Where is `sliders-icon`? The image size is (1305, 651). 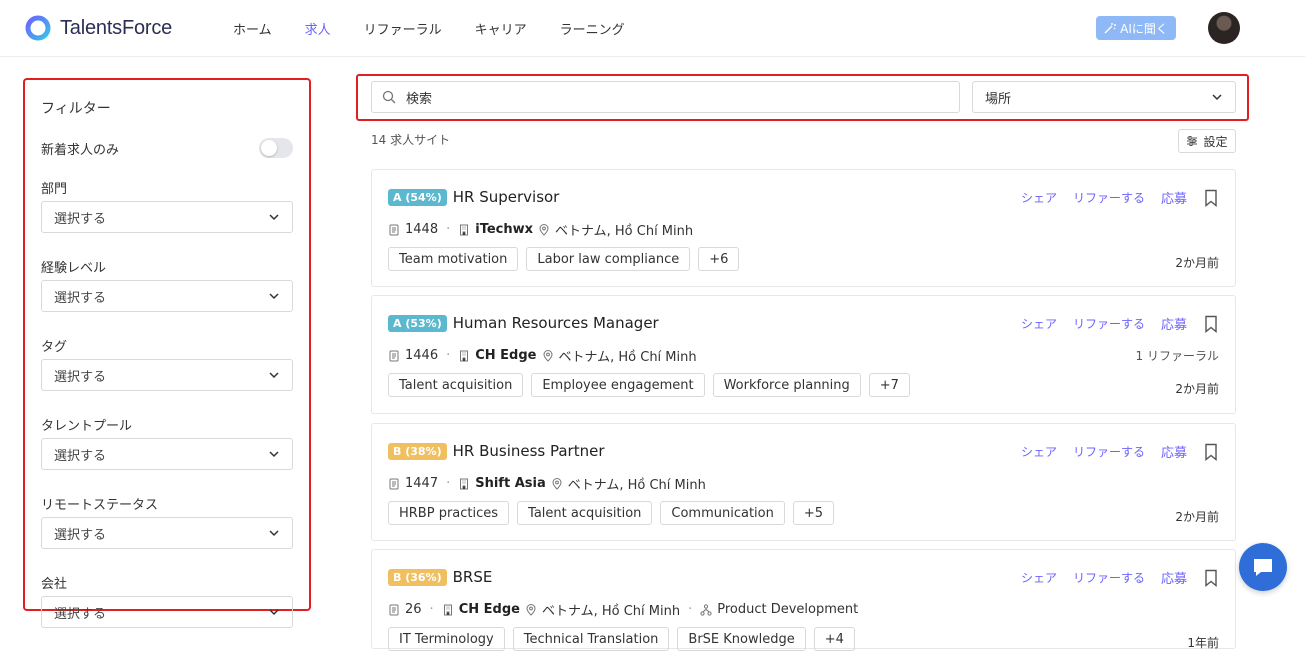
sliders-icon is located at coordinates (1192, 141).